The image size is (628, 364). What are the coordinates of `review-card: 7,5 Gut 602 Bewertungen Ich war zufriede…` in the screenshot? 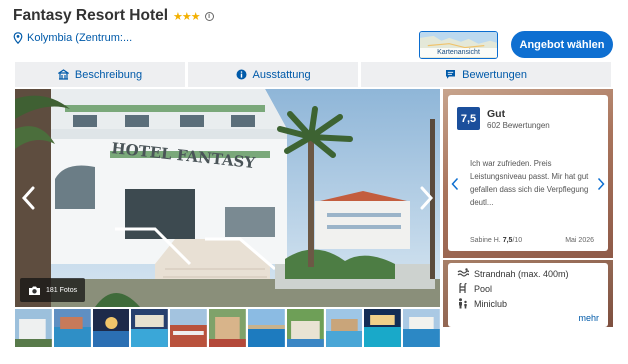 It's located at (528, 173).